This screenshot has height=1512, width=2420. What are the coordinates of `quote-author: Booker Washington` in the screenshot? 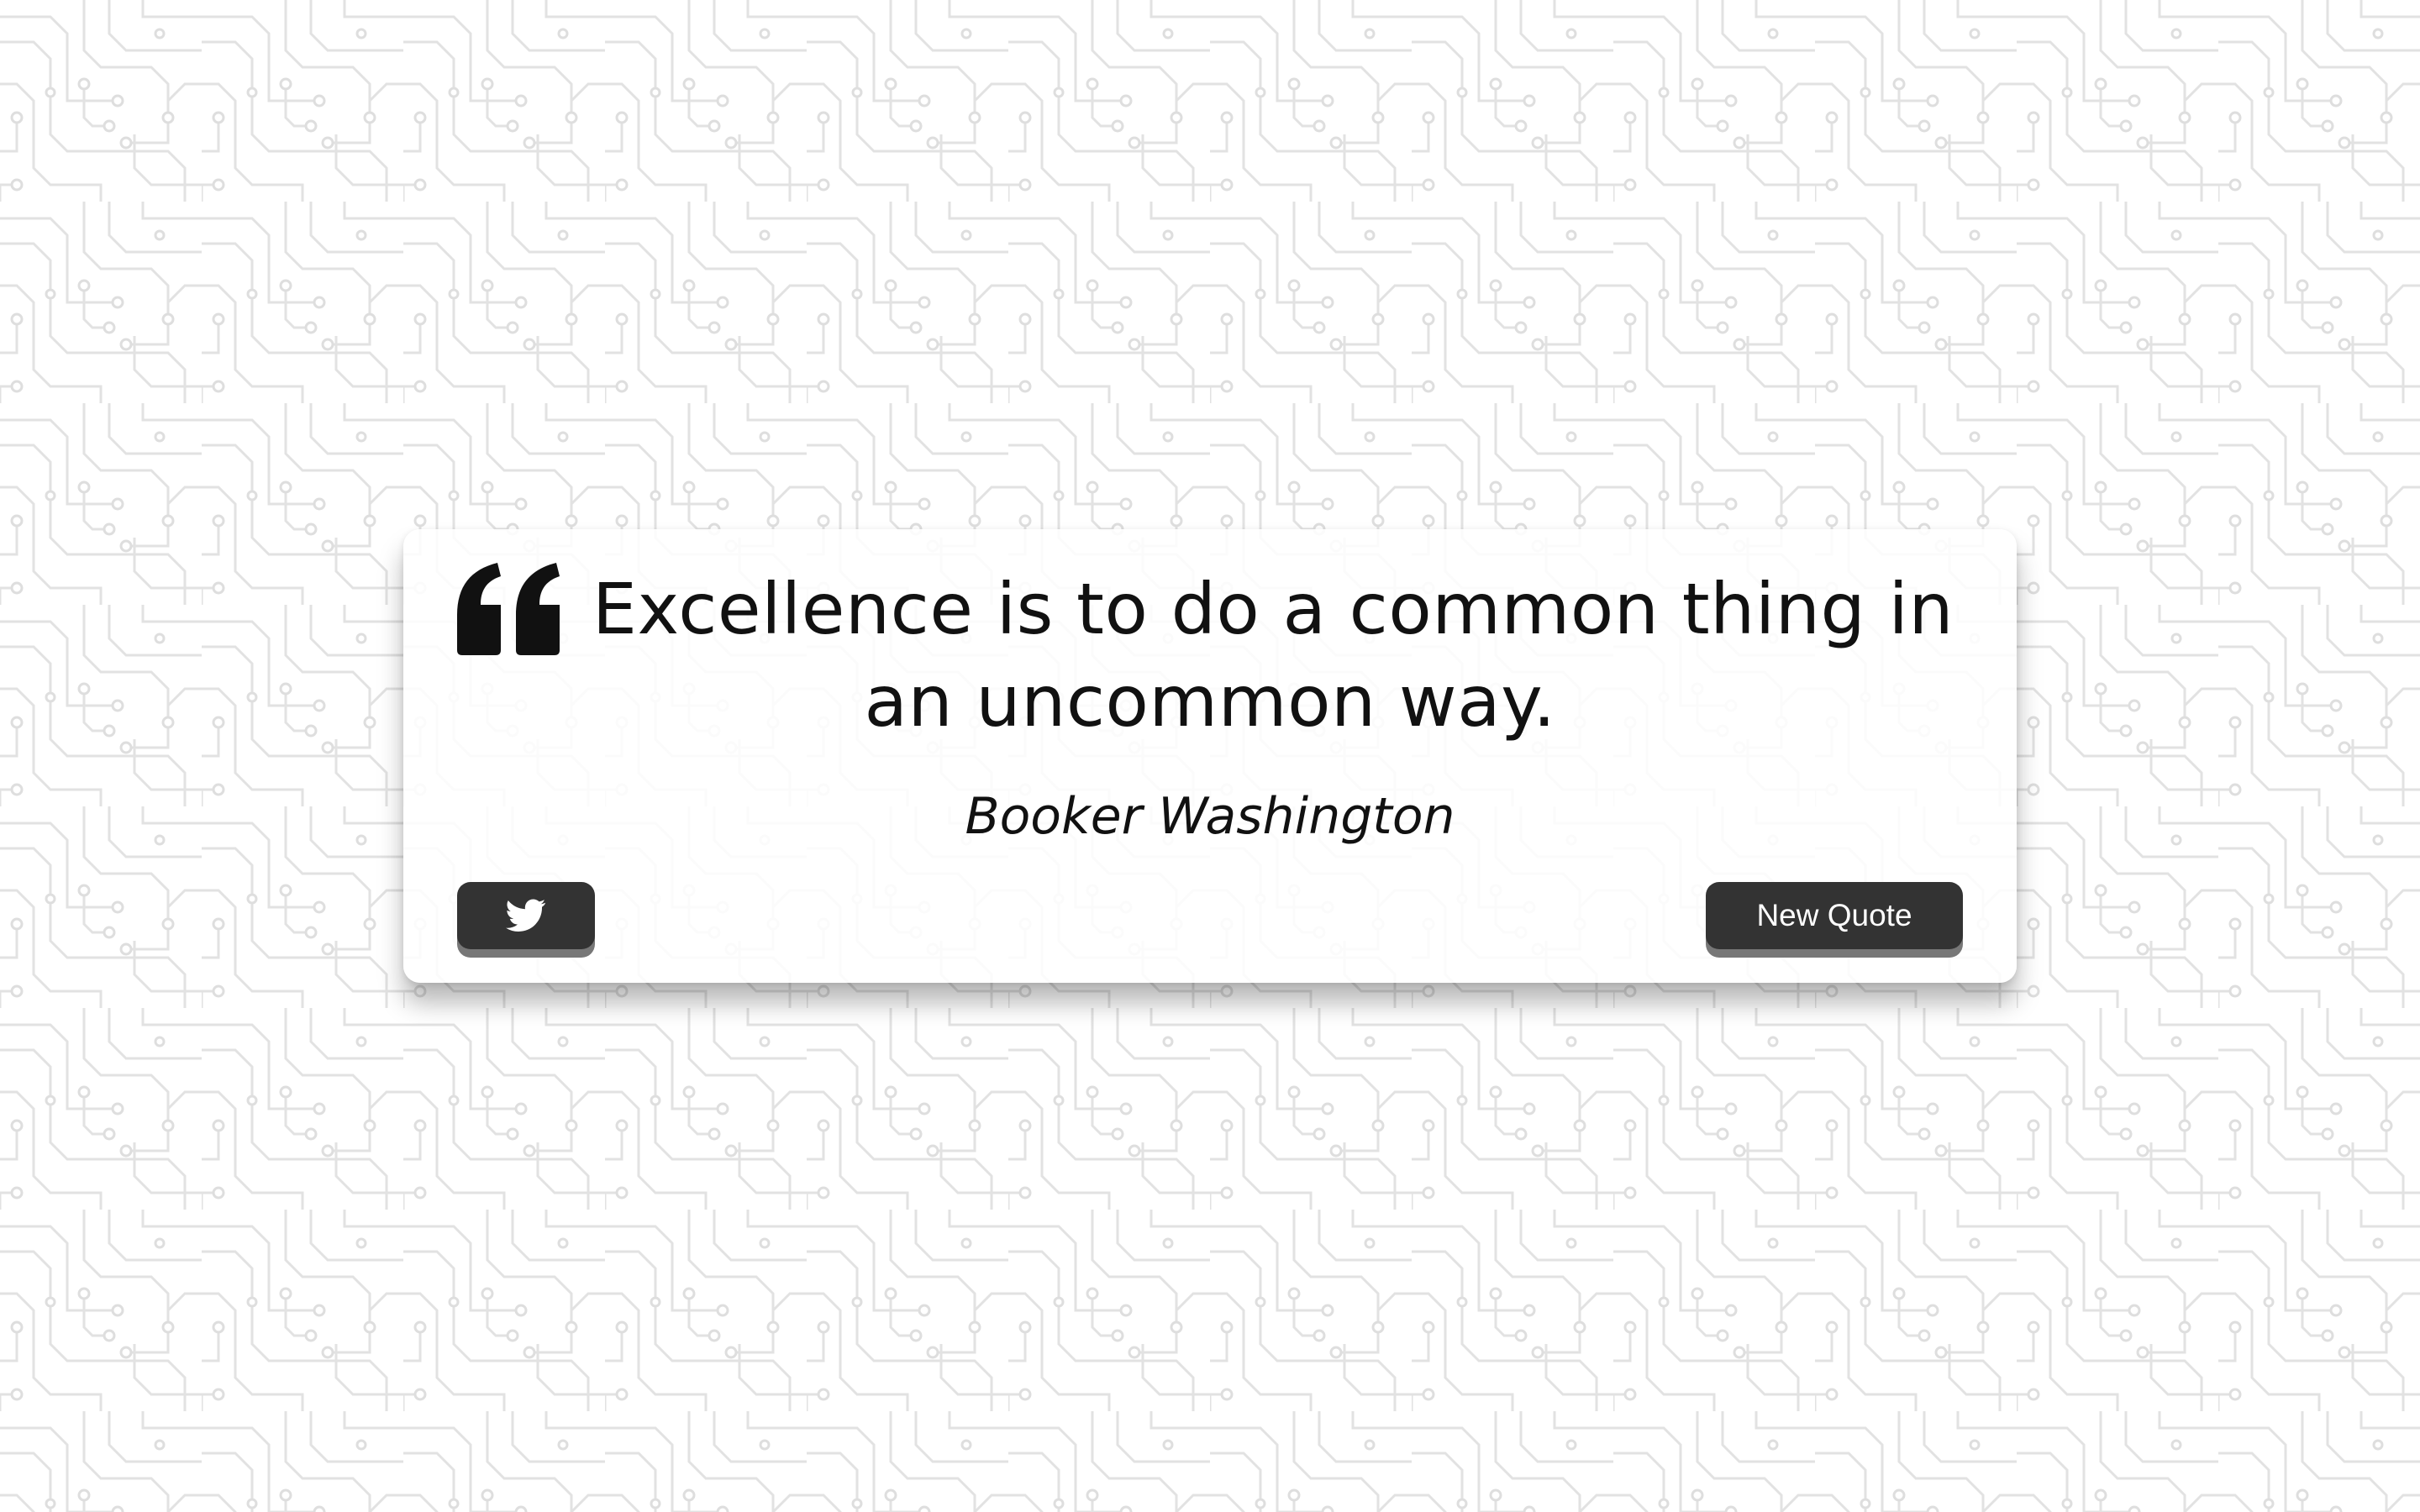 It's located at (1210, 816).